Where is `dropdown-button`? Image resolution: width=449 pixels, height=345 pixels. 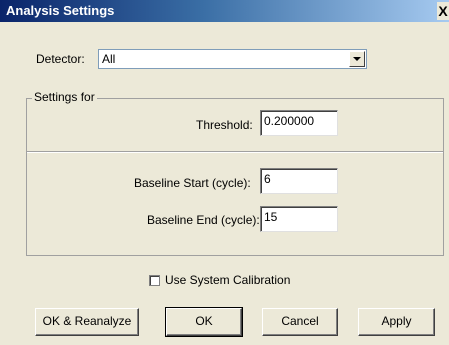 dropdown-button is located at coordinates (357, 59).